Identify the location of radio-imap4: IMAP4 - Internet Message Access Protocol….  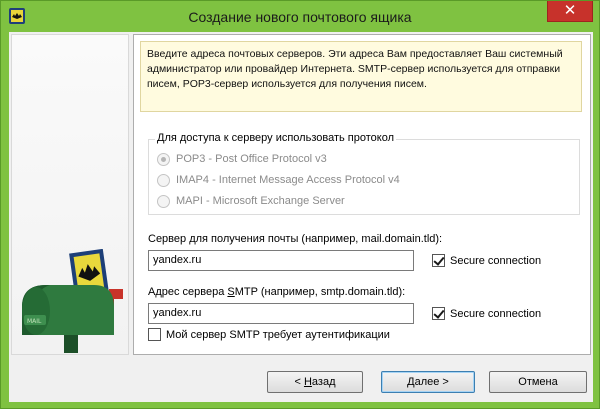
(278, 180).